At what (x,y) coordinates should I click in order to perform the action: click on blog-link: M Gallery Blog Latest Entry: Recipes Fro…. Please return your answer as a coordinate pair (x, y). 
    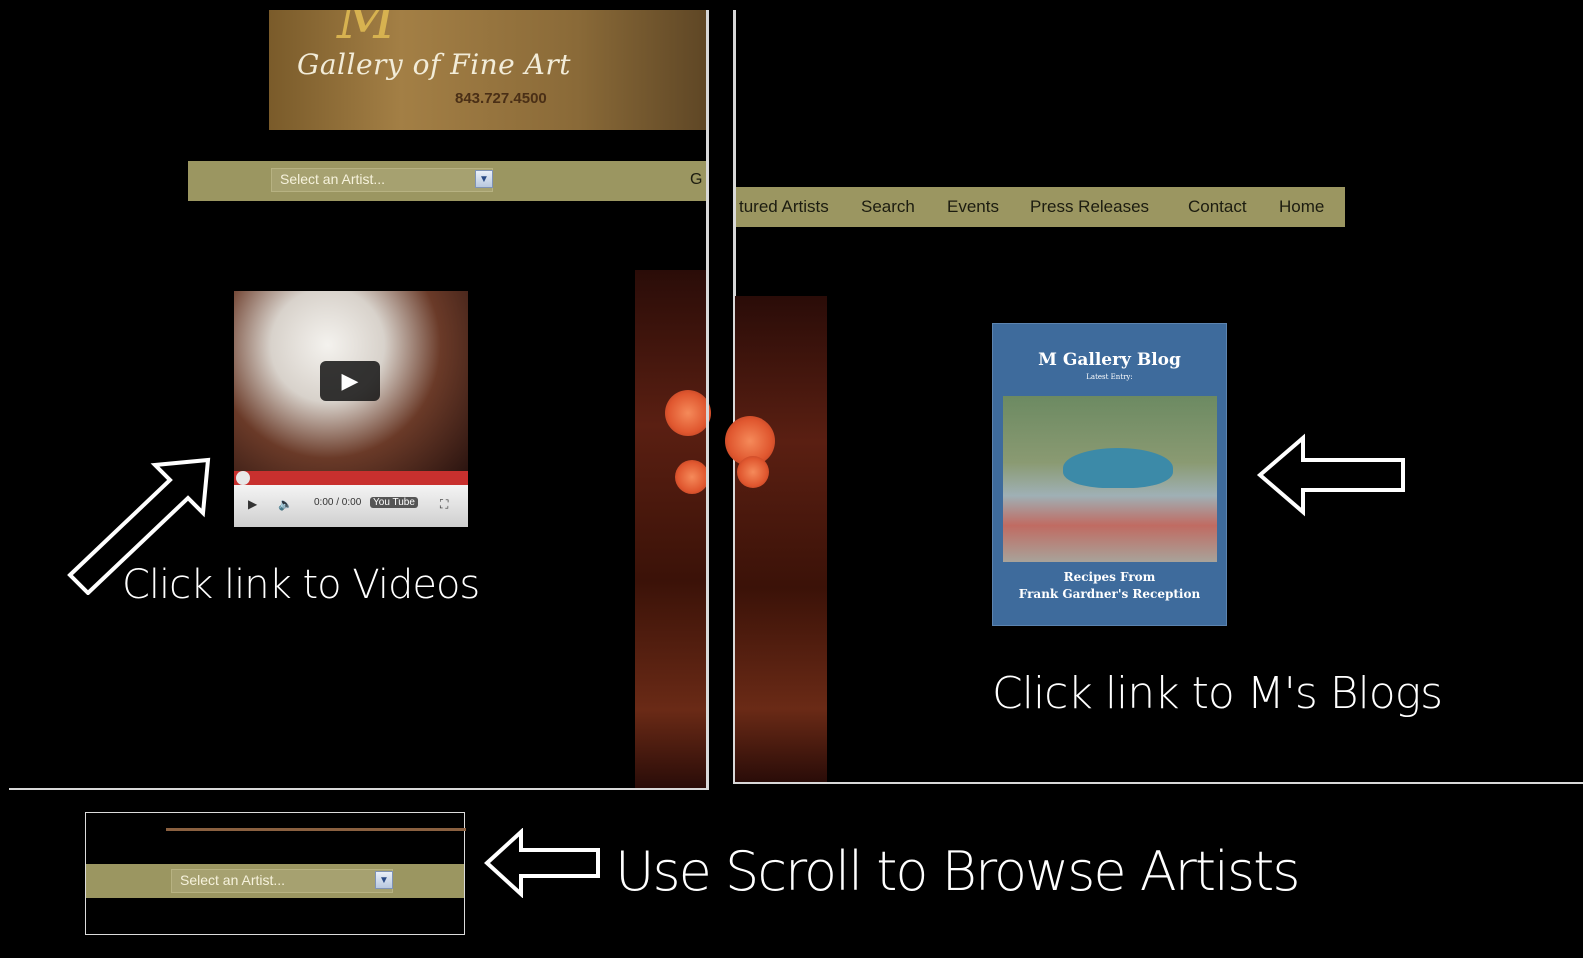
    Looking at the image, I should click on (1109, 474).